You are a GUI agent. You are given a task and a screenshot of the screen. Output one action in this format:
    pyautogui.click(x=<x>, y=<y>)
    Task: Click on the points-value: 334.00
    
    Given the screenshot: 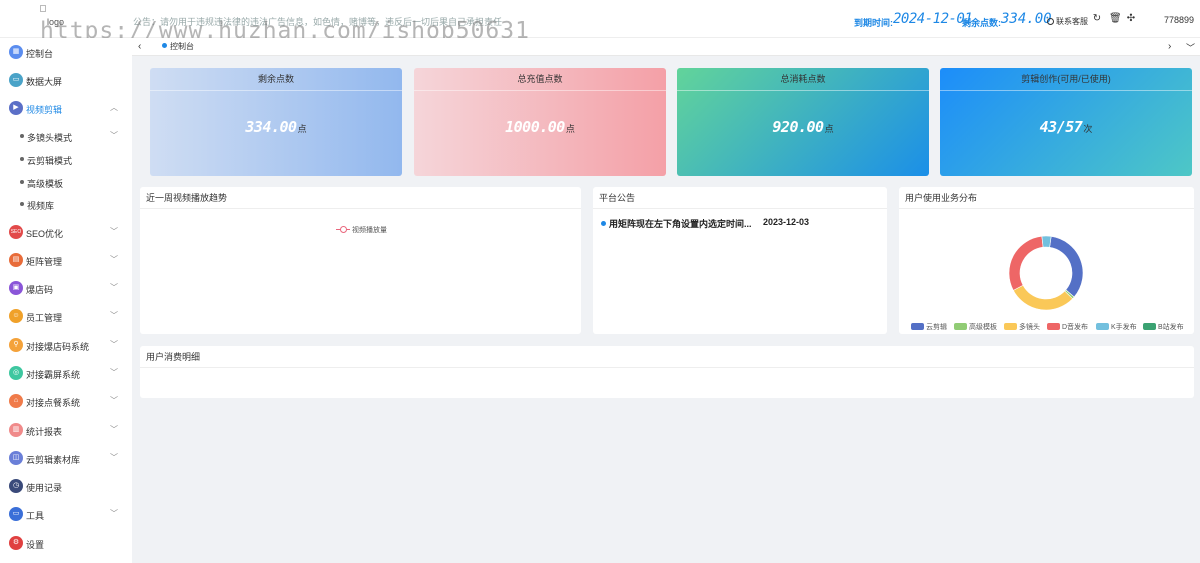 What is the action you would take?
    pyautogui.click(x=1026, y=19)
    